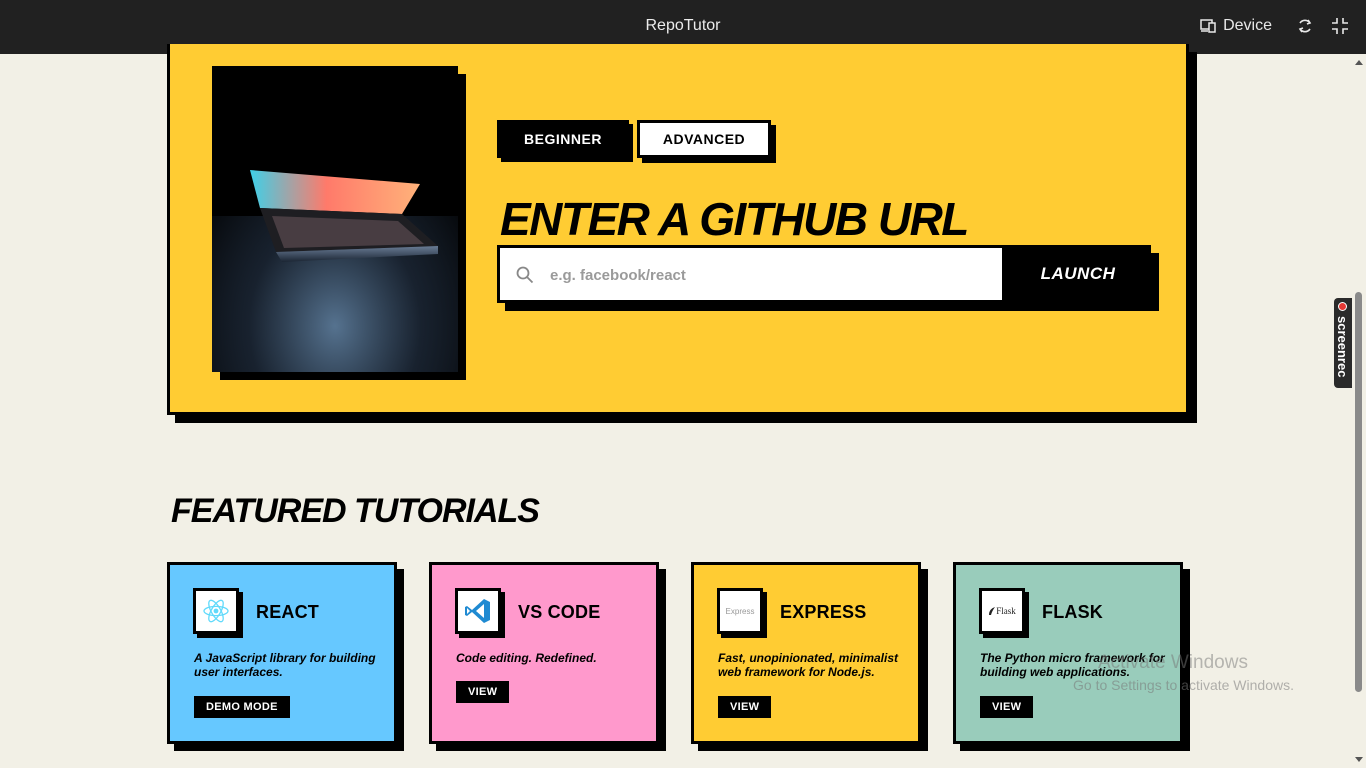 Image resolution: width=1366 pixels, height=768 pixels. What do you see at coordinates (355, 511) in the screenshot?
I see `featured-tutorials-heading: FEATURED TUTORIALS` at bounding box center [355, 511].